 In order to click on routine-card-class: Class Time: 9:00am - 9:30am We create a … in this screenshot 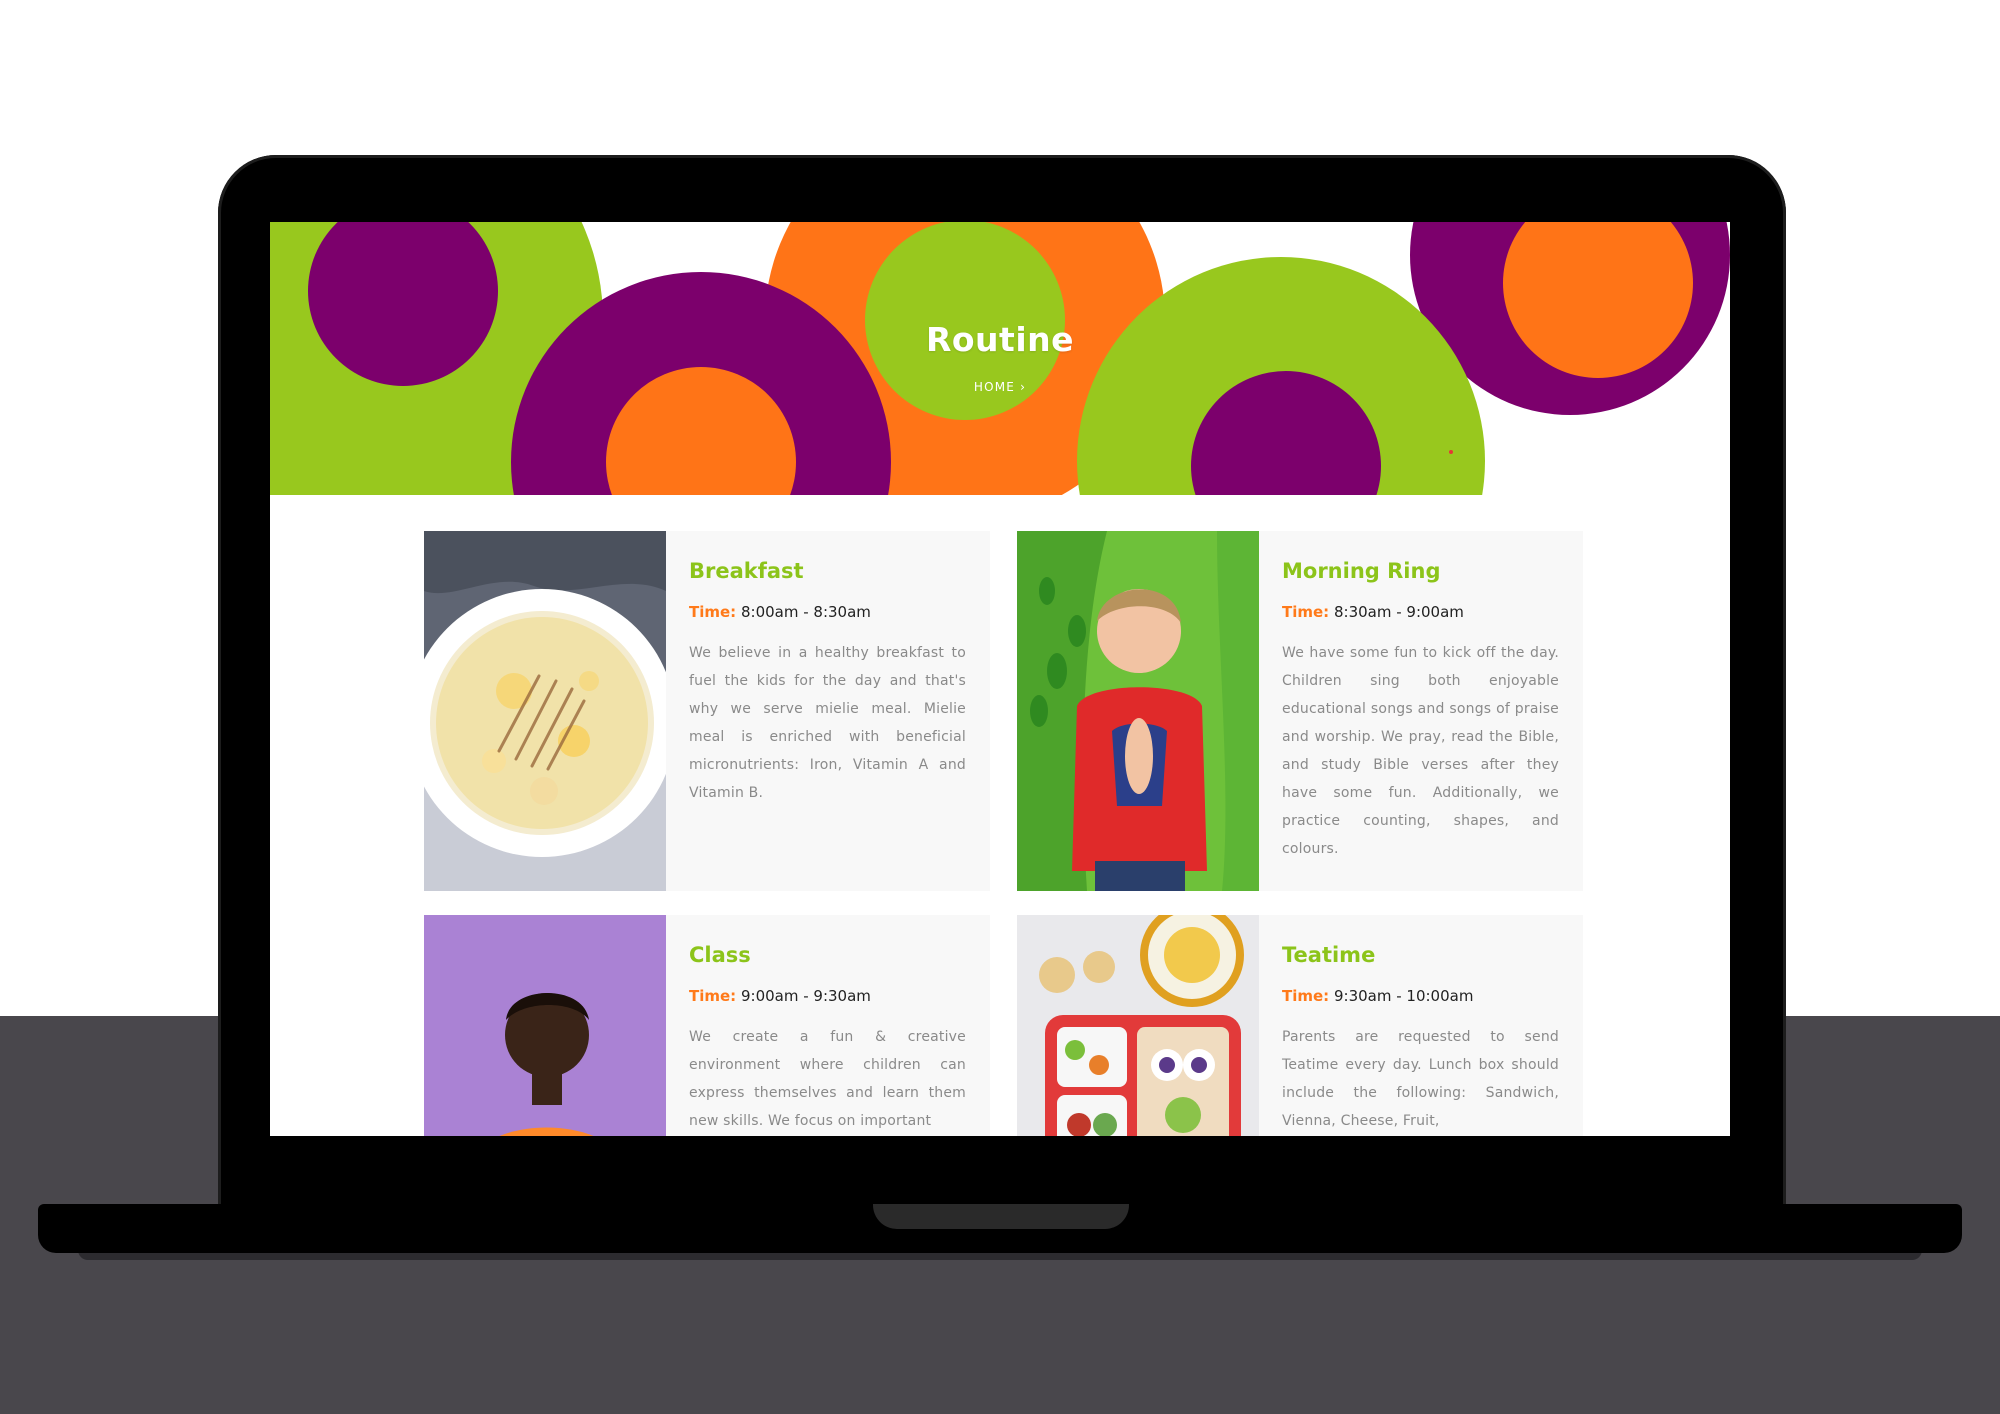, I will do `click(707, 1025)`.